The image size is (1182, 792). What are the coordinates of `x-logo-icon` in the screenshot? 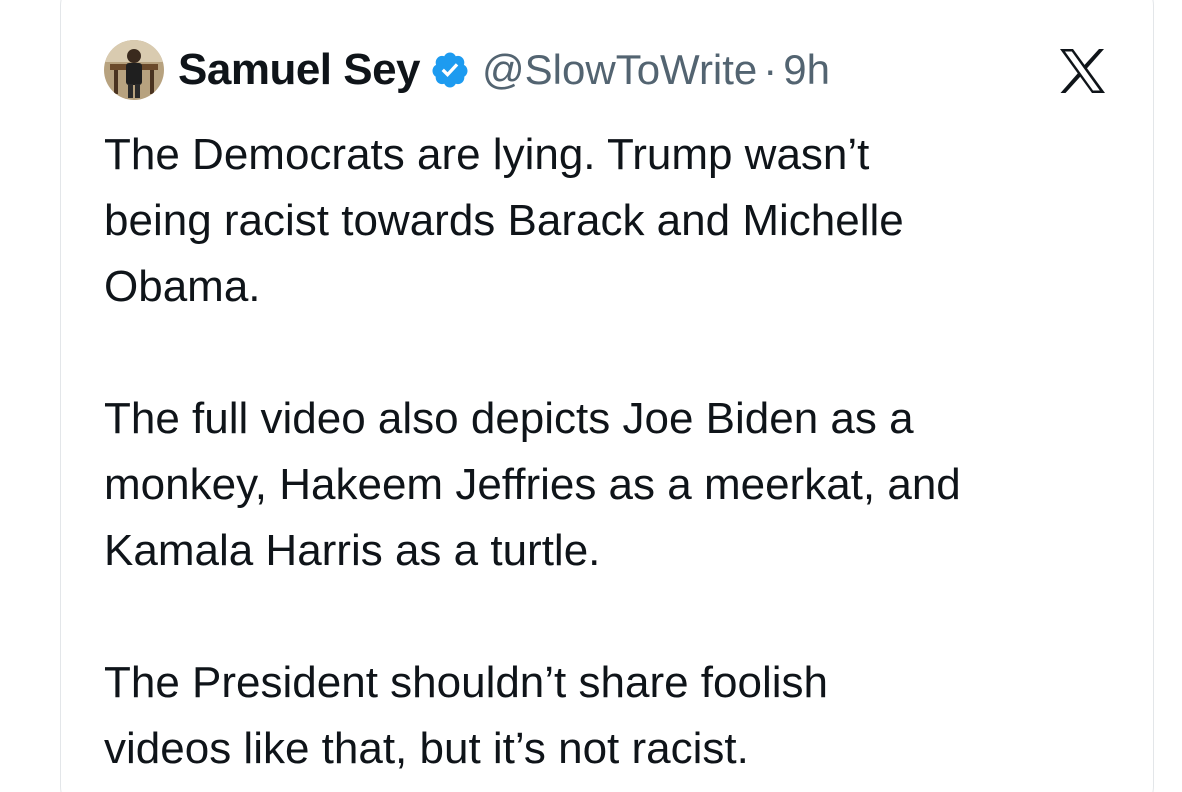 It's located at (1082, 71).